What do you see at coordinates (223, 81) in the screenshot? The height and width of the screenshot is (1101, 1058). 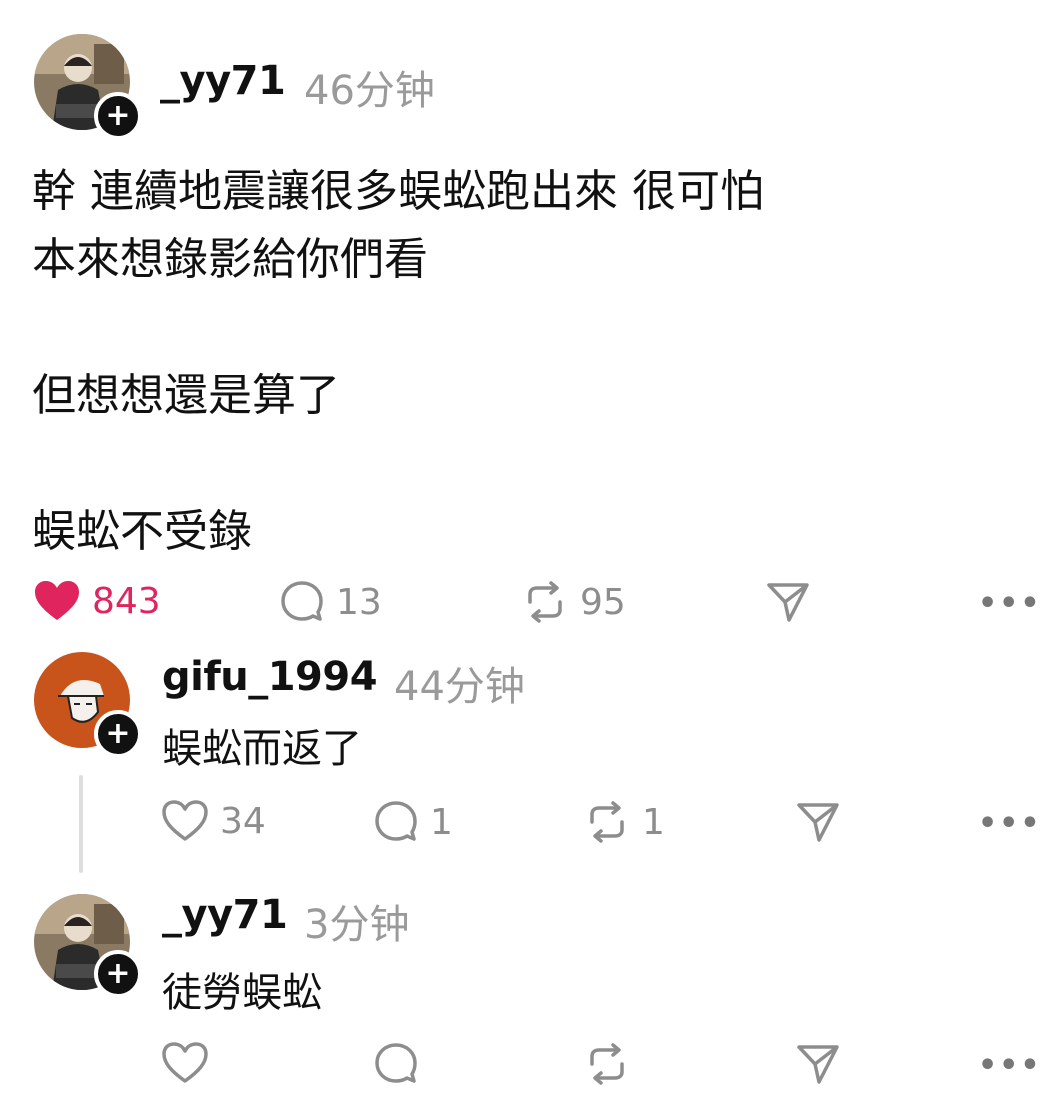 I see `post-username: _yy71` at bounding box center [223, 81].